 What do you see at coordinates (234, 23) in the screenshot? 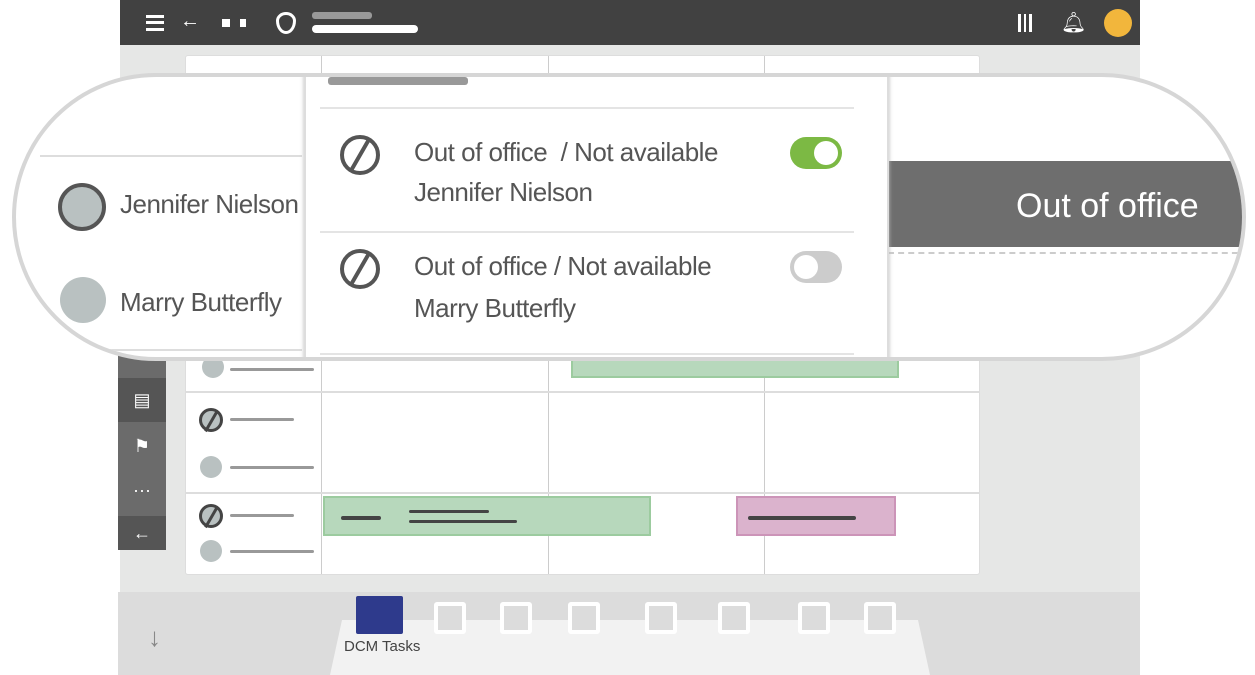
I see `apps-icon` at bounding box center [234, 23].